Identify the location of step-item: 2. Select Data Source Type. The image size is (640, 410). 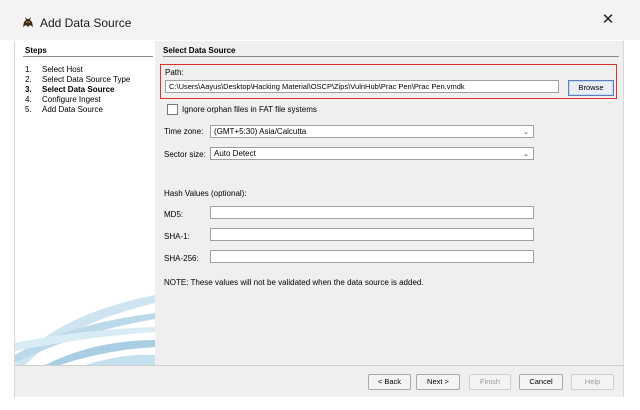
(78, 79).